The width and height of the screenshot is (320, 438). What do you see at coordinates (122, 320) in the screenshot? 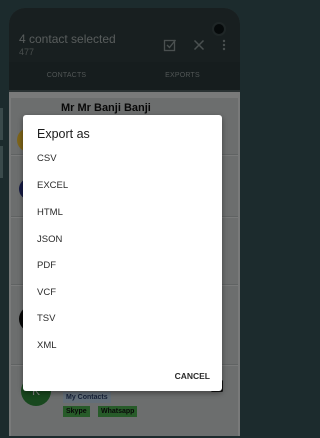
I see `export-option-tsv: TSV` at bounding box center [122, 320].